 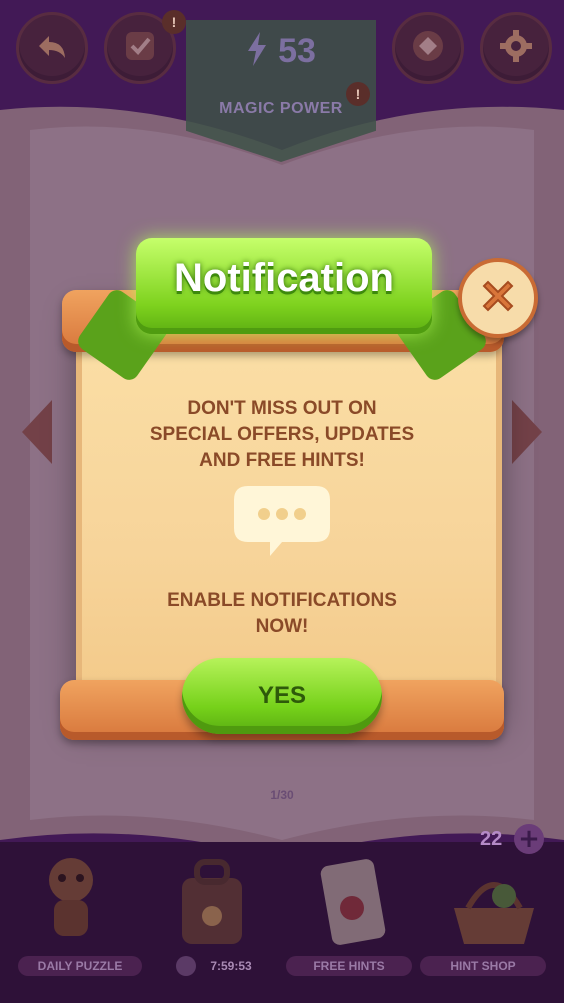 I want to click on close-icon, so click(x=498, y=298).